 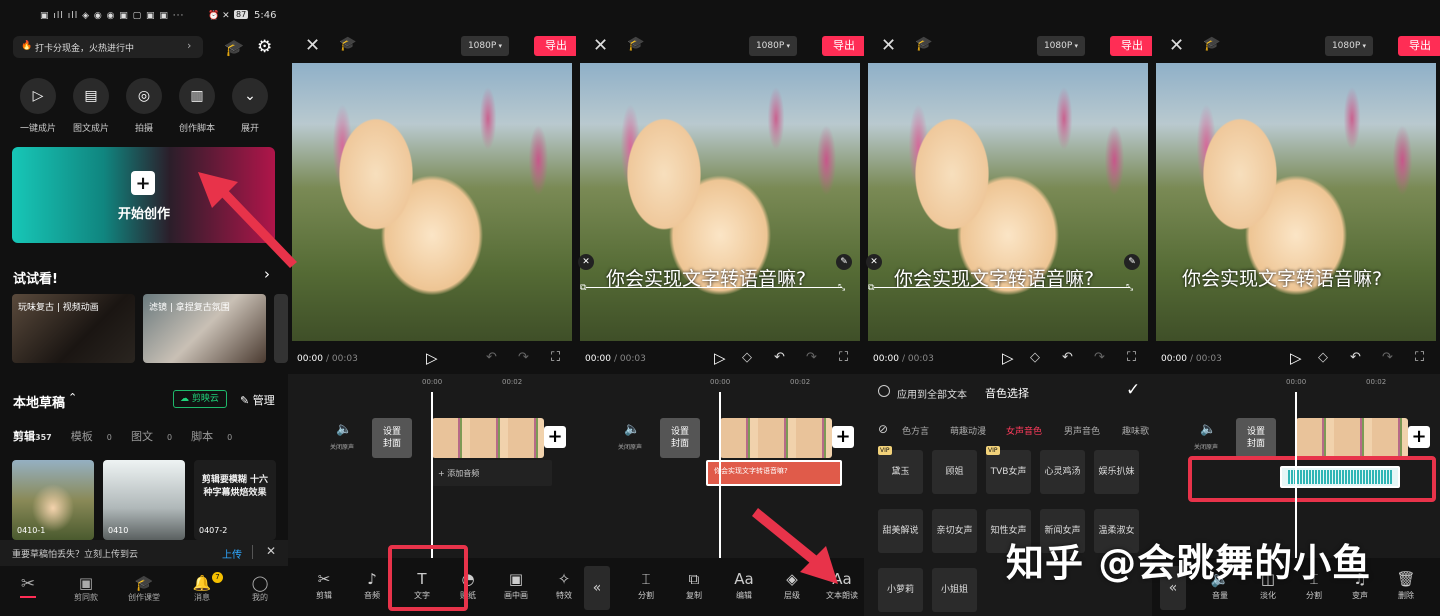 What do you see at coordinates (1189, 563) in the screenshot?
I see `watermark: 知乎 @会跳舞的小鱼` at bounding box center [1189, 563].